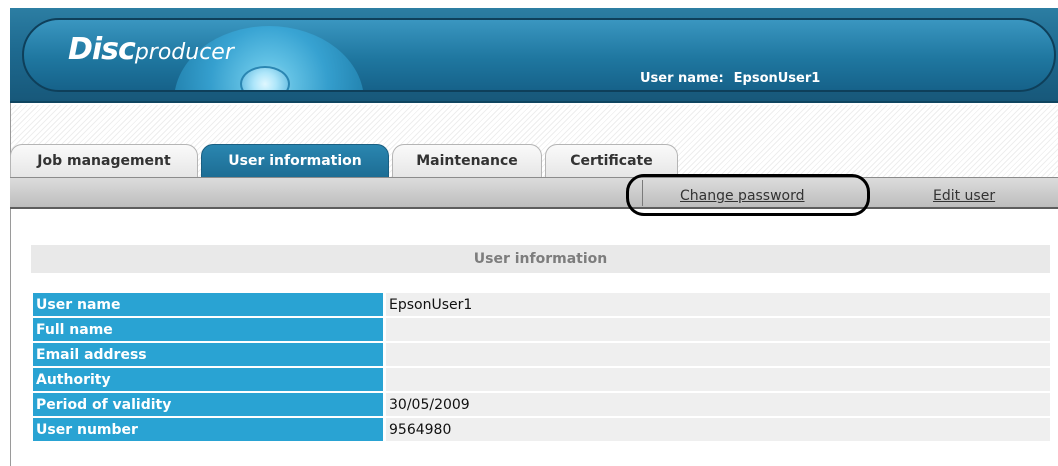 This screenshot has width=1058, height=466. What do you see at coordinates (102, 49) in the screenshot?
I see `logo-disc-text: Disc` at bounding box center [102, 49].